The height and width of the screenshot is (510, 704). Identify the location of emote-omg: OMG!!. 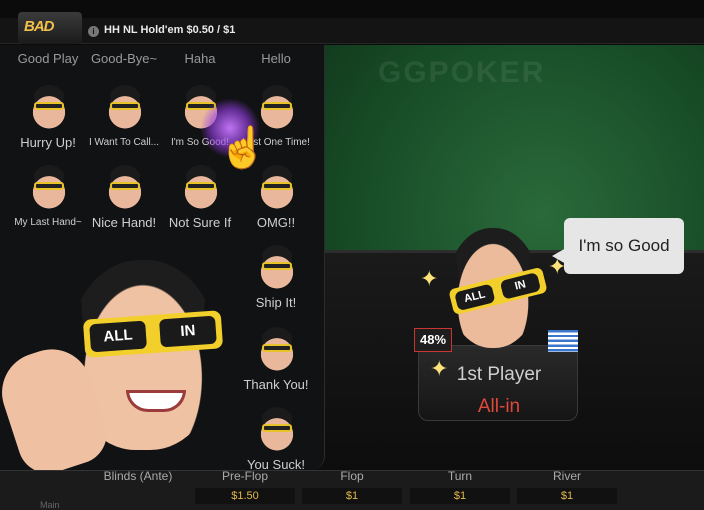
(276, 206).